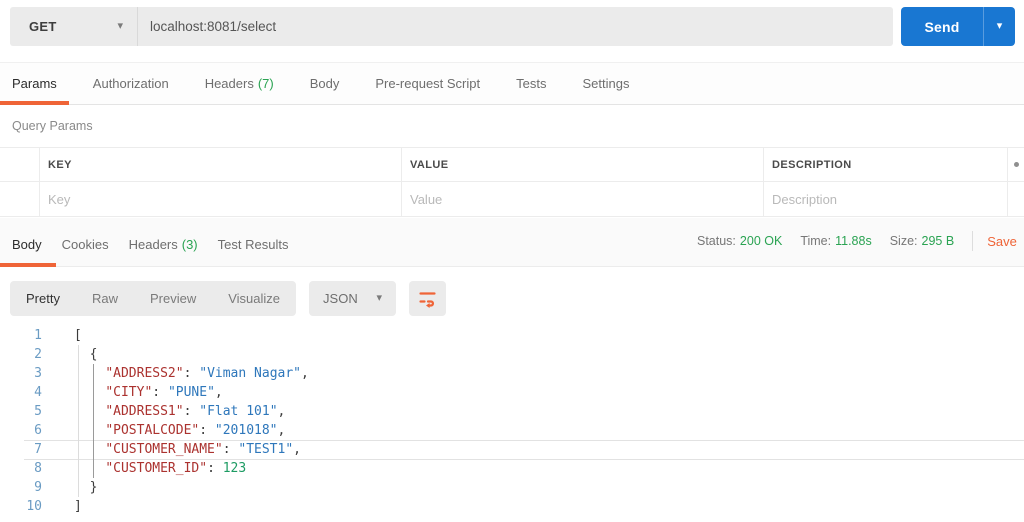  I want to click on tab-test-results: Test Results, so click(253, 244).